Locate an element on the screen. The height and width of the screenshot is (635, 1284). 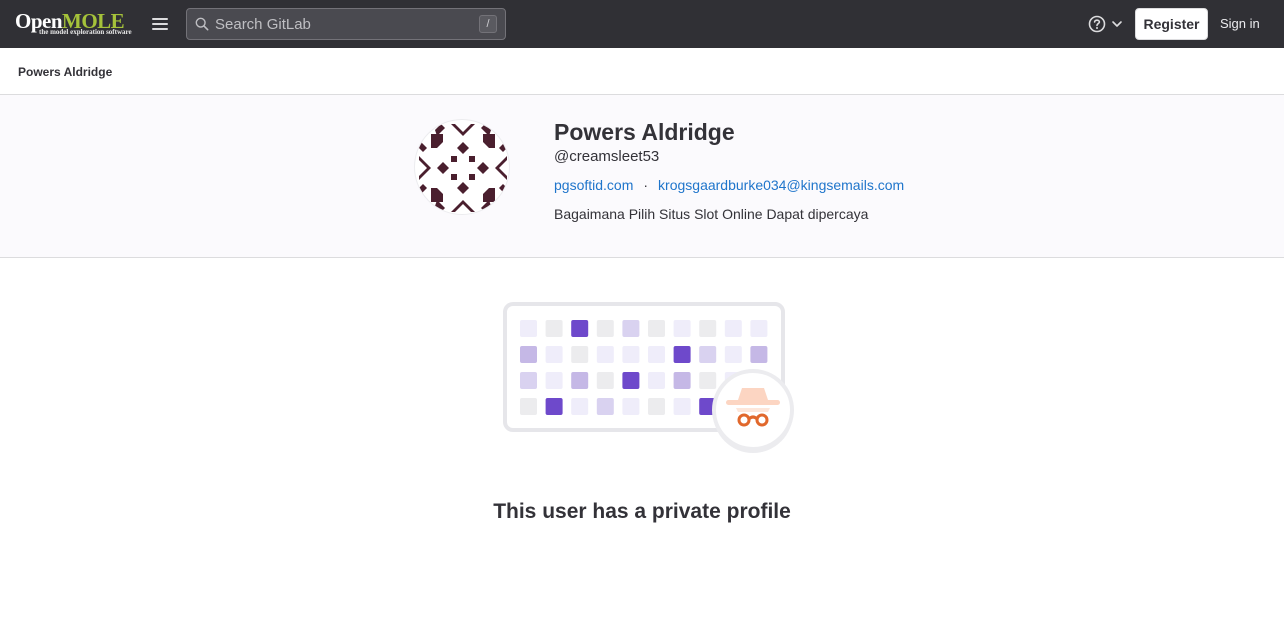
hamburger-menu-icon is located at coordinates (160, 24).